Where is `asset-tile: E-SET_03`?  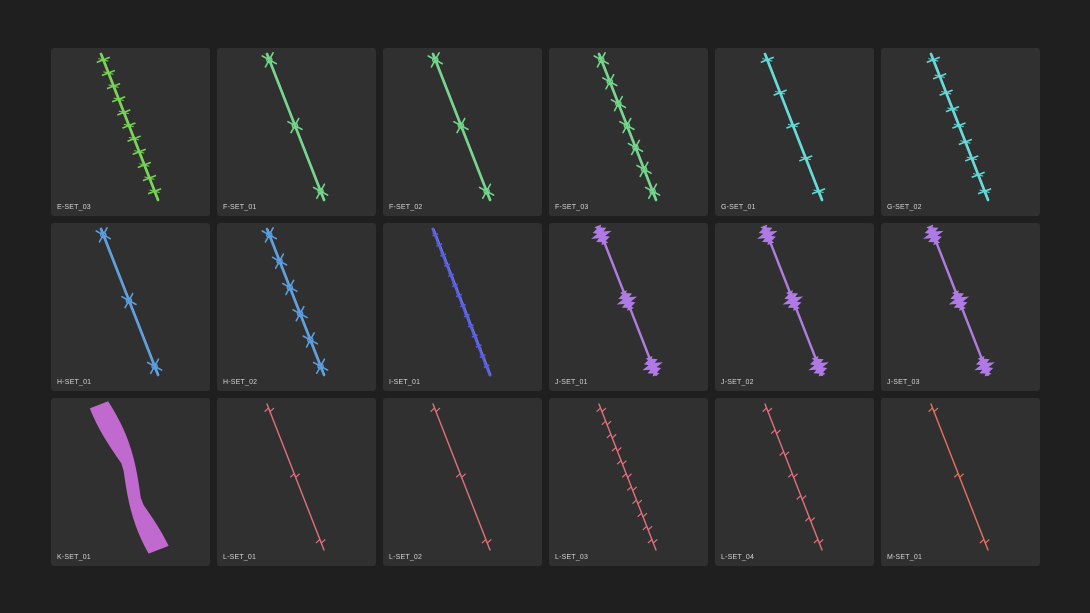
asset-tile: E-SET_03 is located at coordinates (130, 132).